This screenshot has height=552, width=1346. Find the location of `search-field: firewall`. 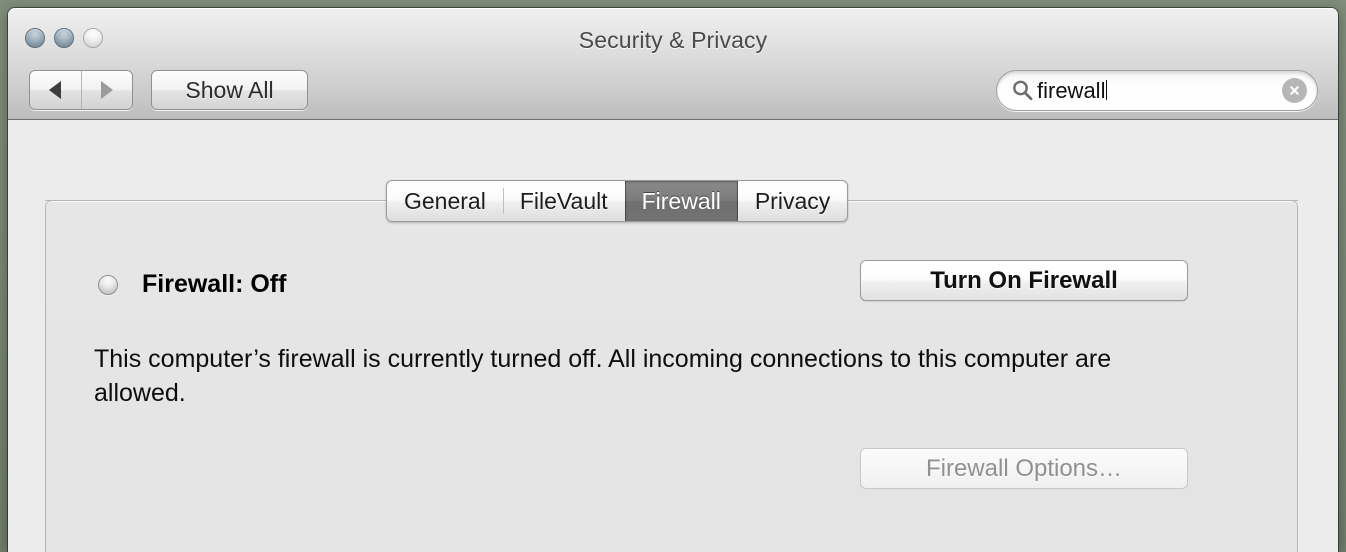

search-field: firewall is located at coordinates (1157, 90).